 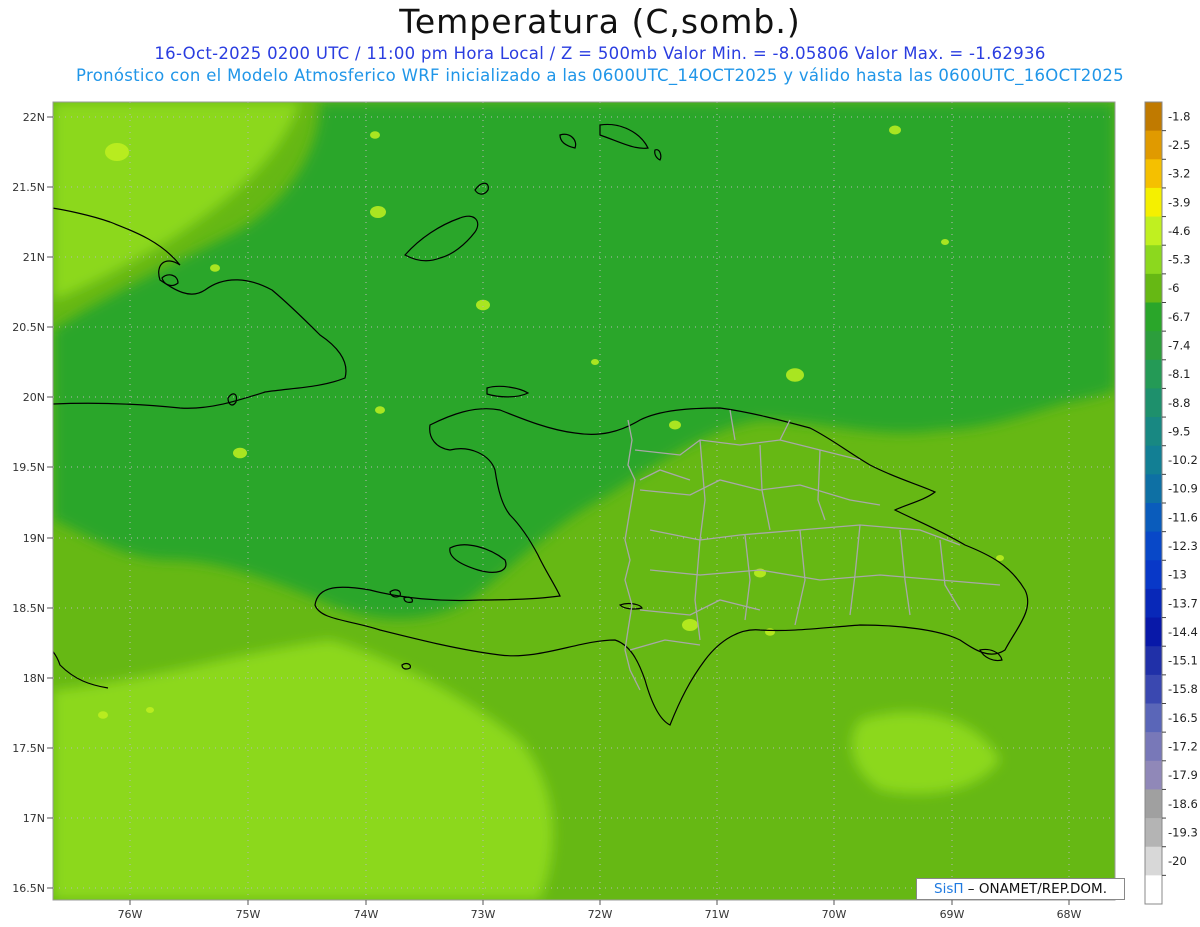 What do you see at coordinates (1183, 832) in the screenshot?
I see `colorbar-label: -19.3` at bounding box center [1183, 832].